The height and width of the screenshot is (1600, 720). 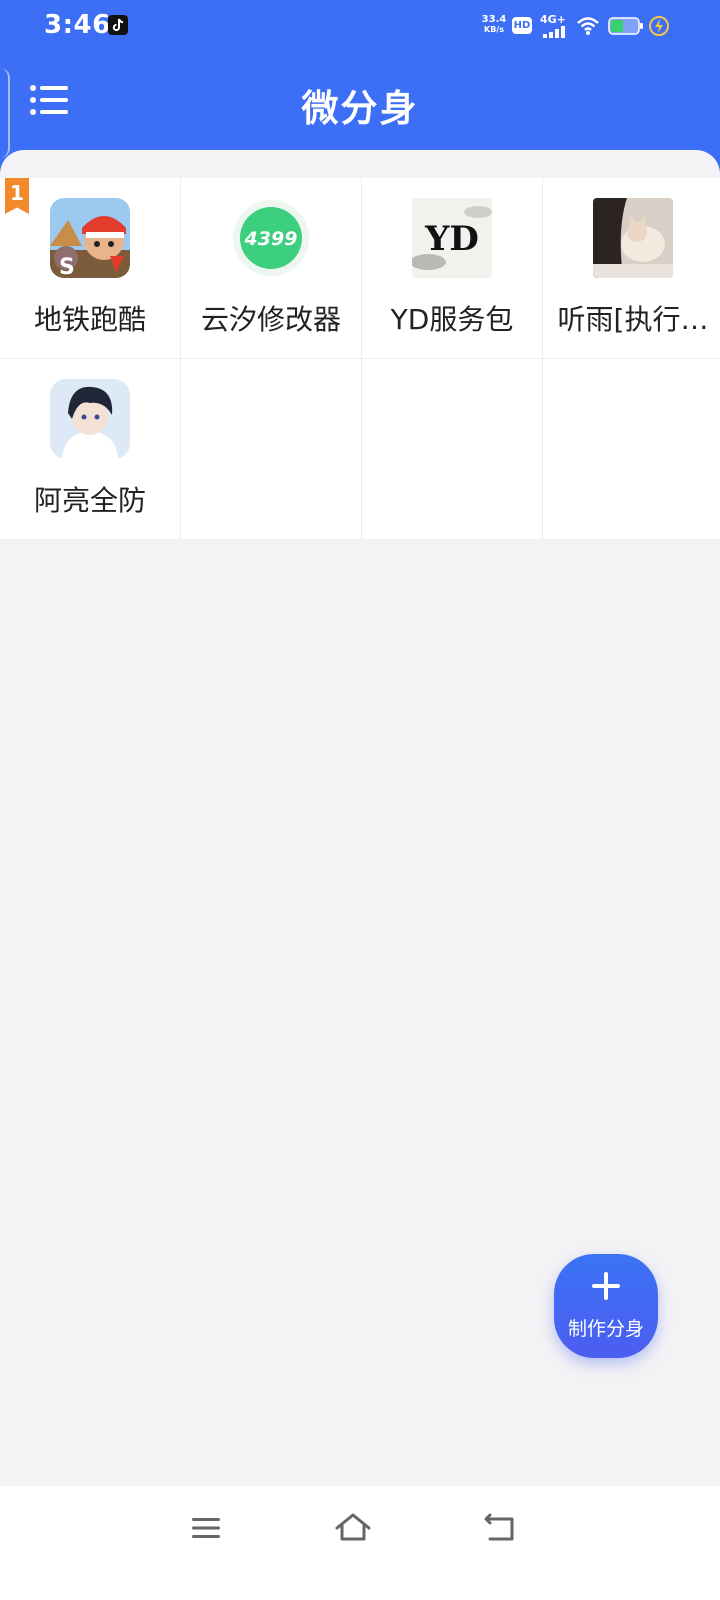 I want to click on plus-icon, so click(x=606, y=1286).